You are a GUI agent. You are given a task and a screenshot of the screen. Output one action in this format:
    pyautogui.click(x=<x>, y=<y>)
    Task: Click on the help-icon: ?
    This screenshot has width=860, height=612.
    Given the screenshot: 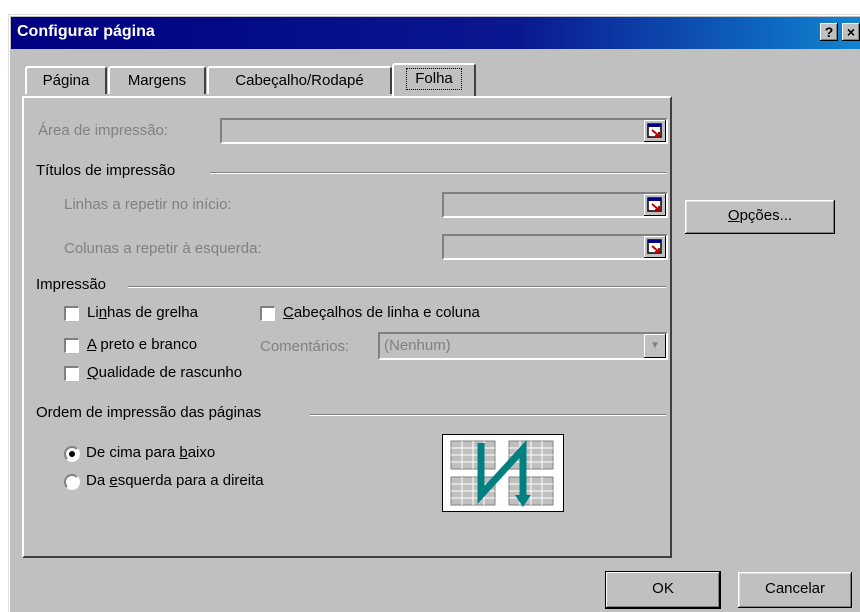 What is the action you would take?
    pyautogui.click(x=829, y=32)
    